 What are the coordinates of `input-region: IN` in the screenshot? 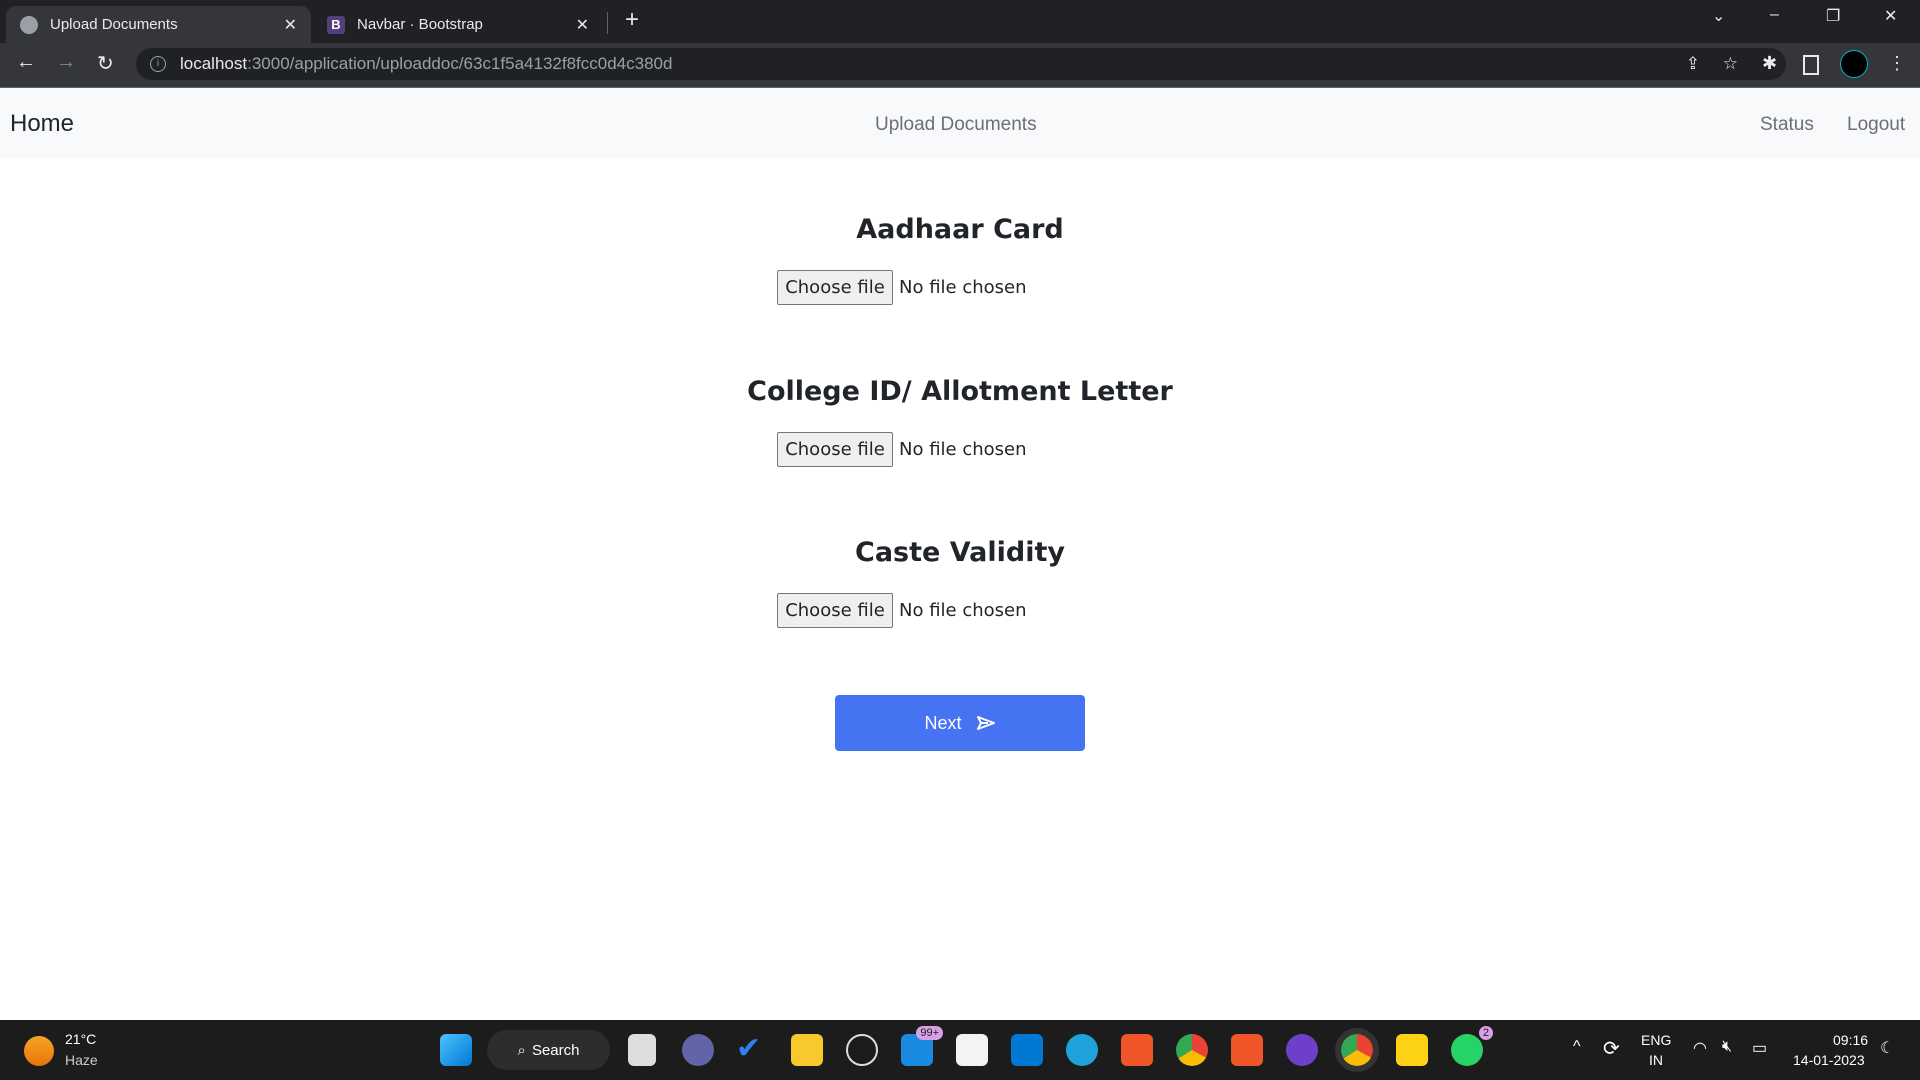 It's located at (1656, 1060).